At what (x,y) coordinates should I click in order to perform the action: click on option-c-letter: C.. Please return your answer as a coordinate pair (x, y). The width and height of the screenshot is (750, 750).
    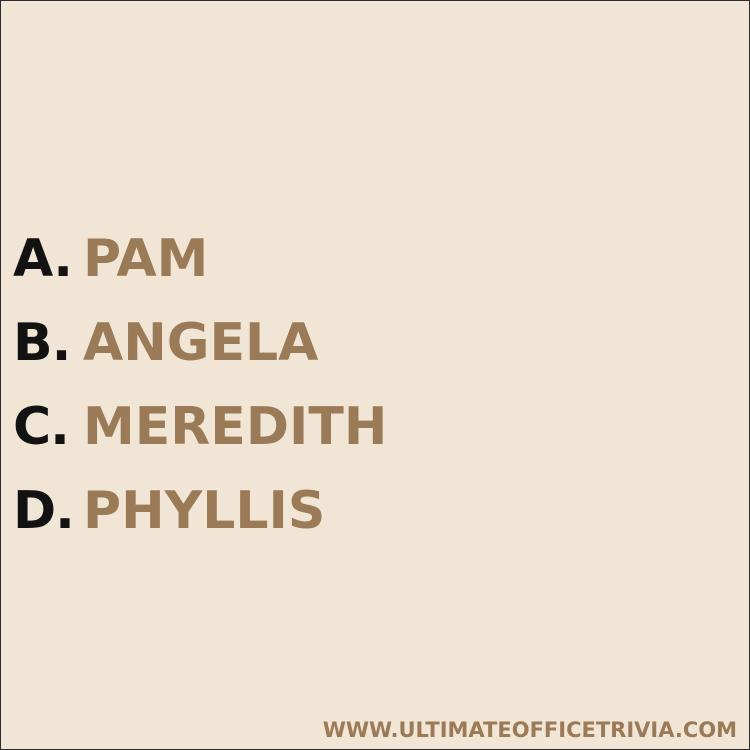
    Looking at the image, I should click on (41, 427).